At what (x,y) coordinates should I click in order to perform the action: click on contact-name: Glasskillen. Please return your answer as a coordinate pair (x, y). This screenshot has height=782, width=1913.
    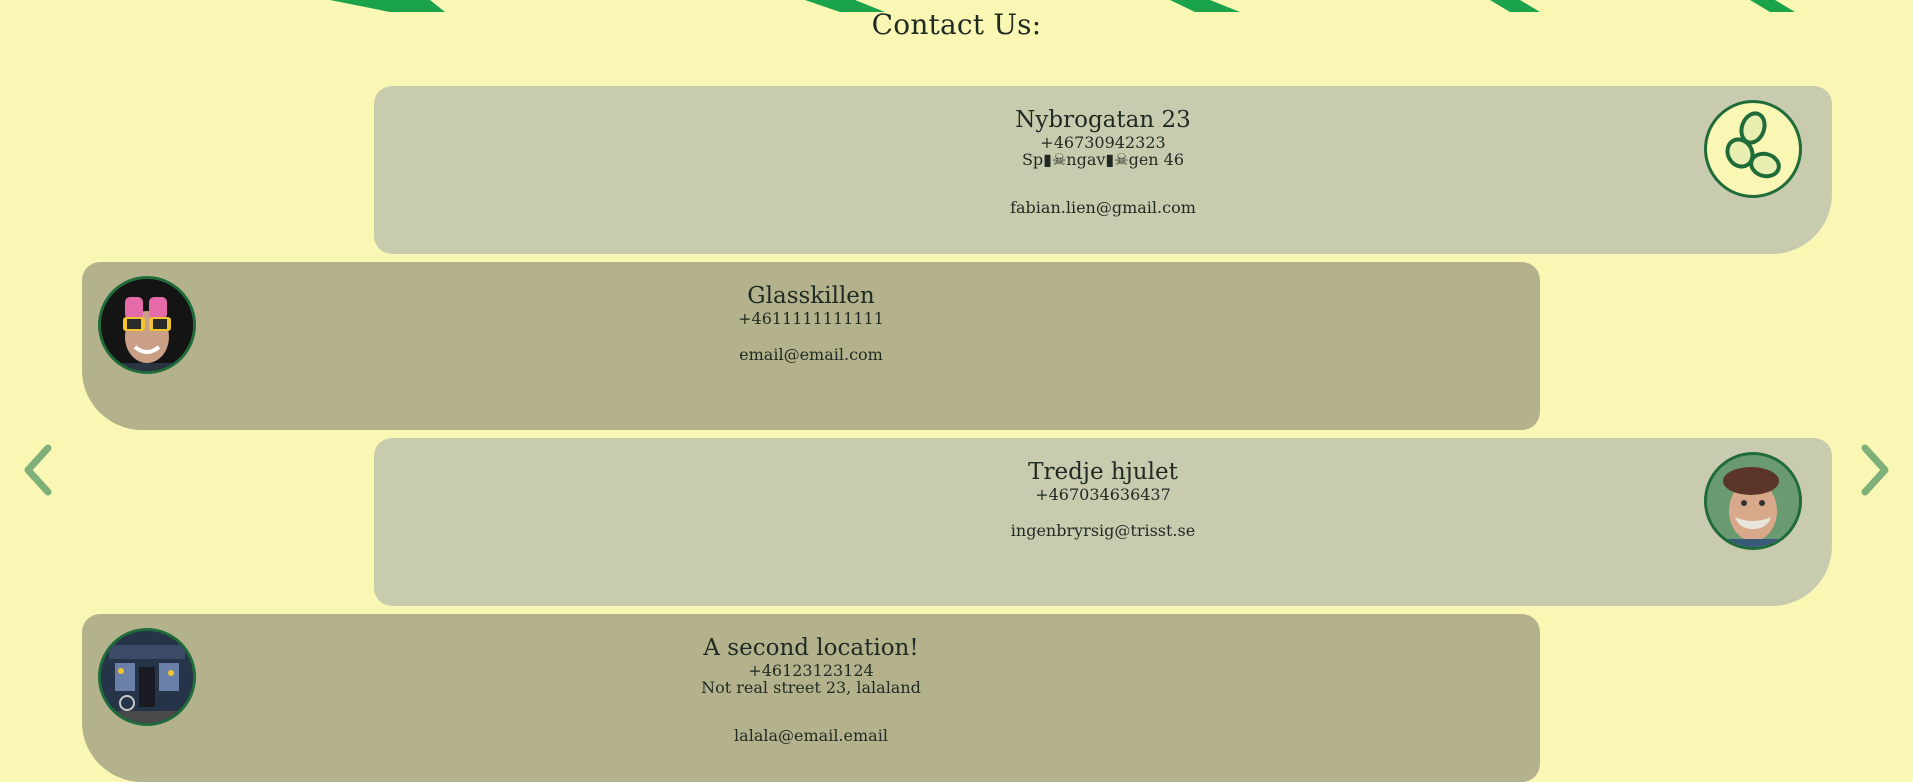
    Looking at the image, I should click on (811, 296).